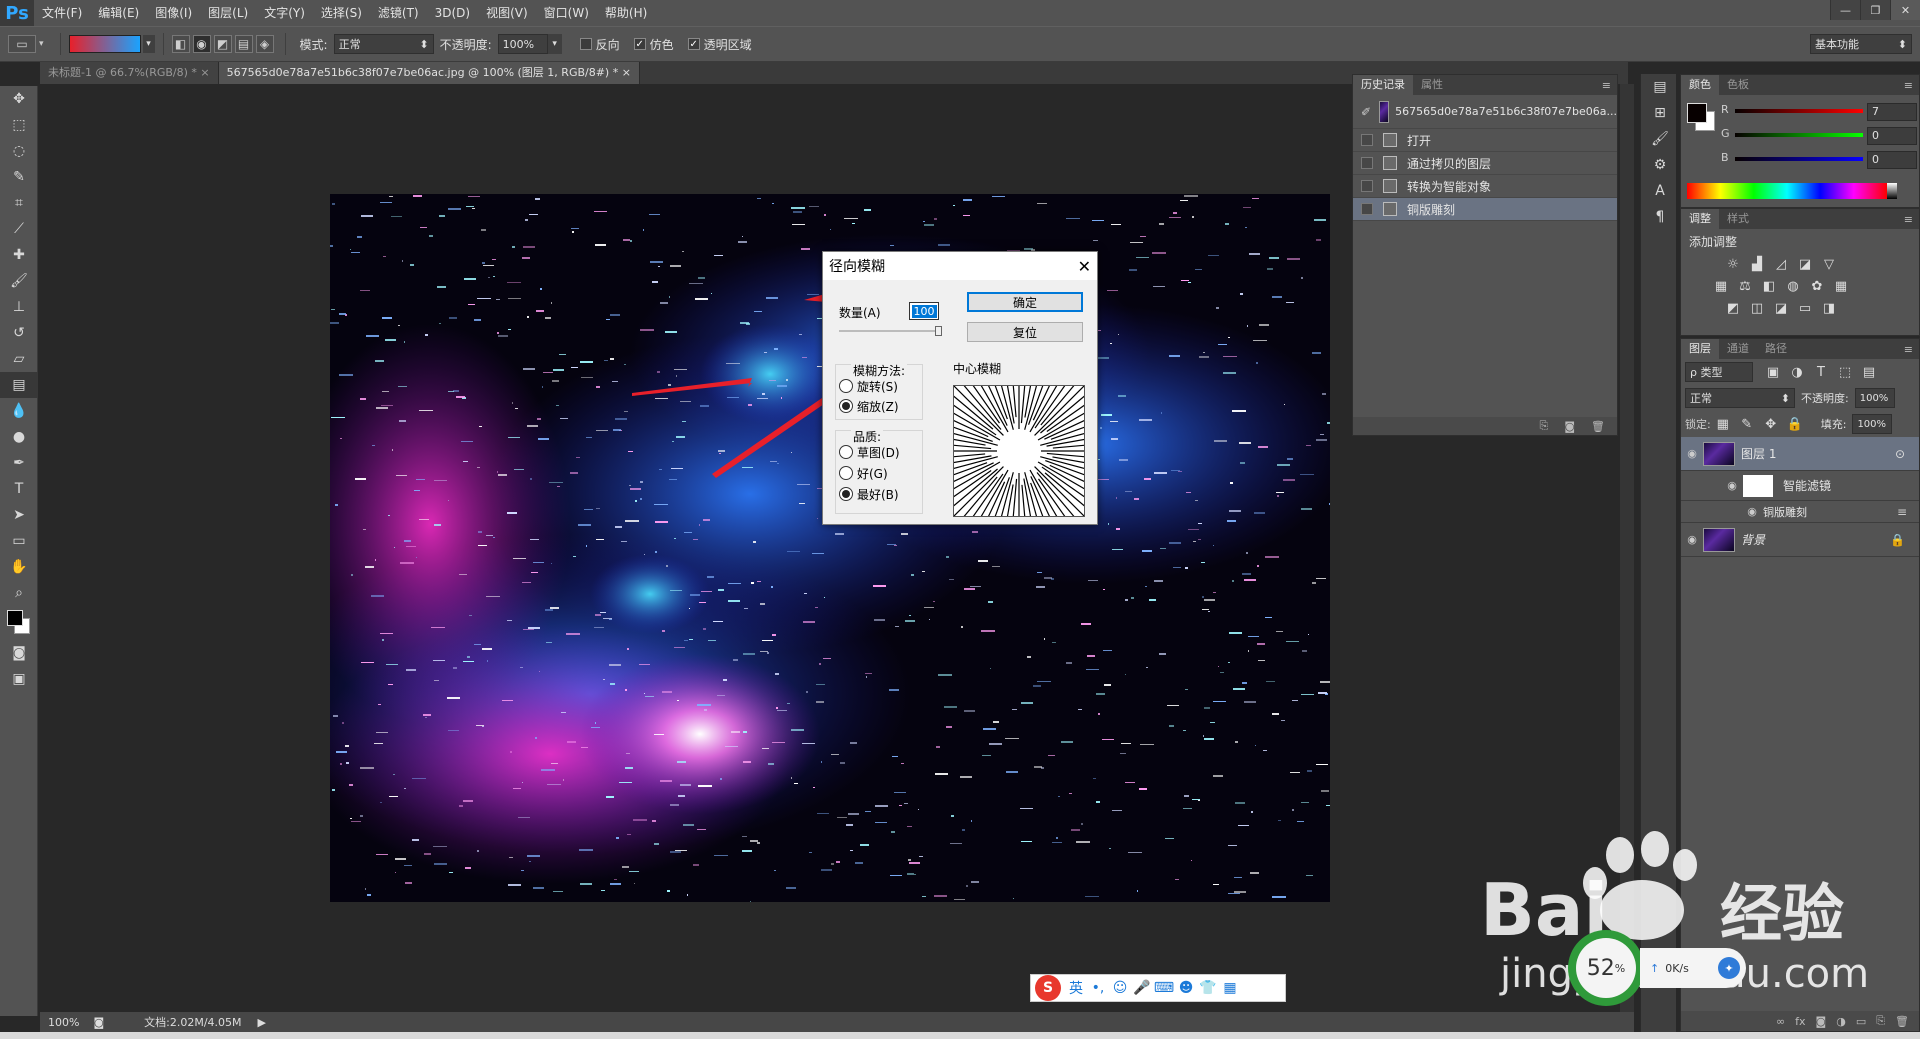 Image resolution: width=1920 pixels, height=1039 pixels. What do you see at coordinates (1186, 988) in the screenshot?
I see `user-icon: ☻` at bounding box center [1186, 988].